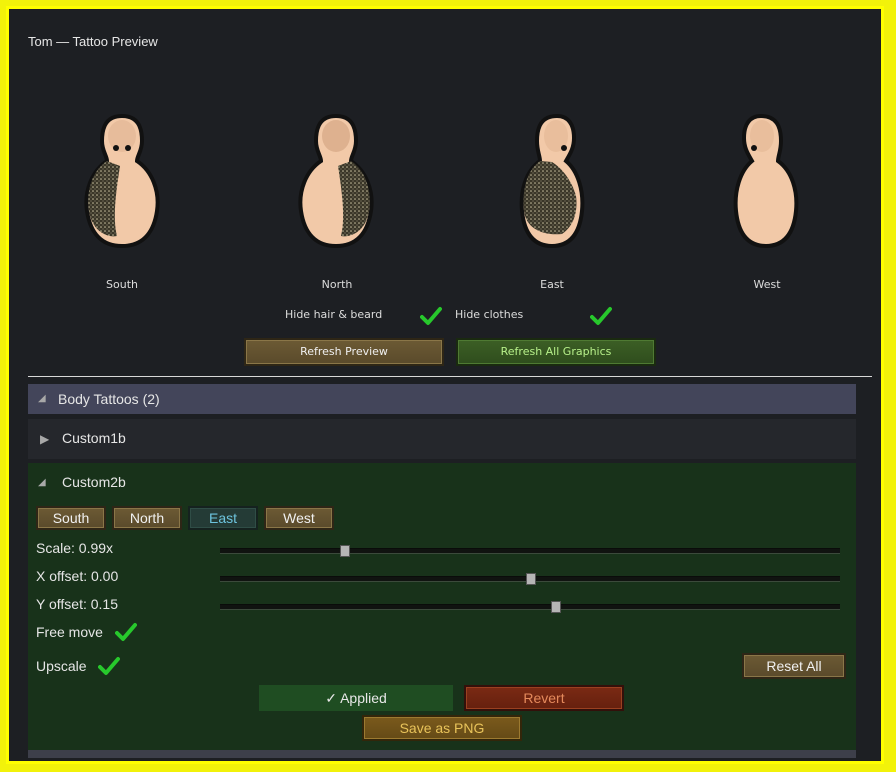 The height and width of the screenshot is (772, 896). Describe the element at coordinates (442, 399) in the screenshot. I see `body-tattoos-header: ◢ Body Tattoos (2)` at that location.